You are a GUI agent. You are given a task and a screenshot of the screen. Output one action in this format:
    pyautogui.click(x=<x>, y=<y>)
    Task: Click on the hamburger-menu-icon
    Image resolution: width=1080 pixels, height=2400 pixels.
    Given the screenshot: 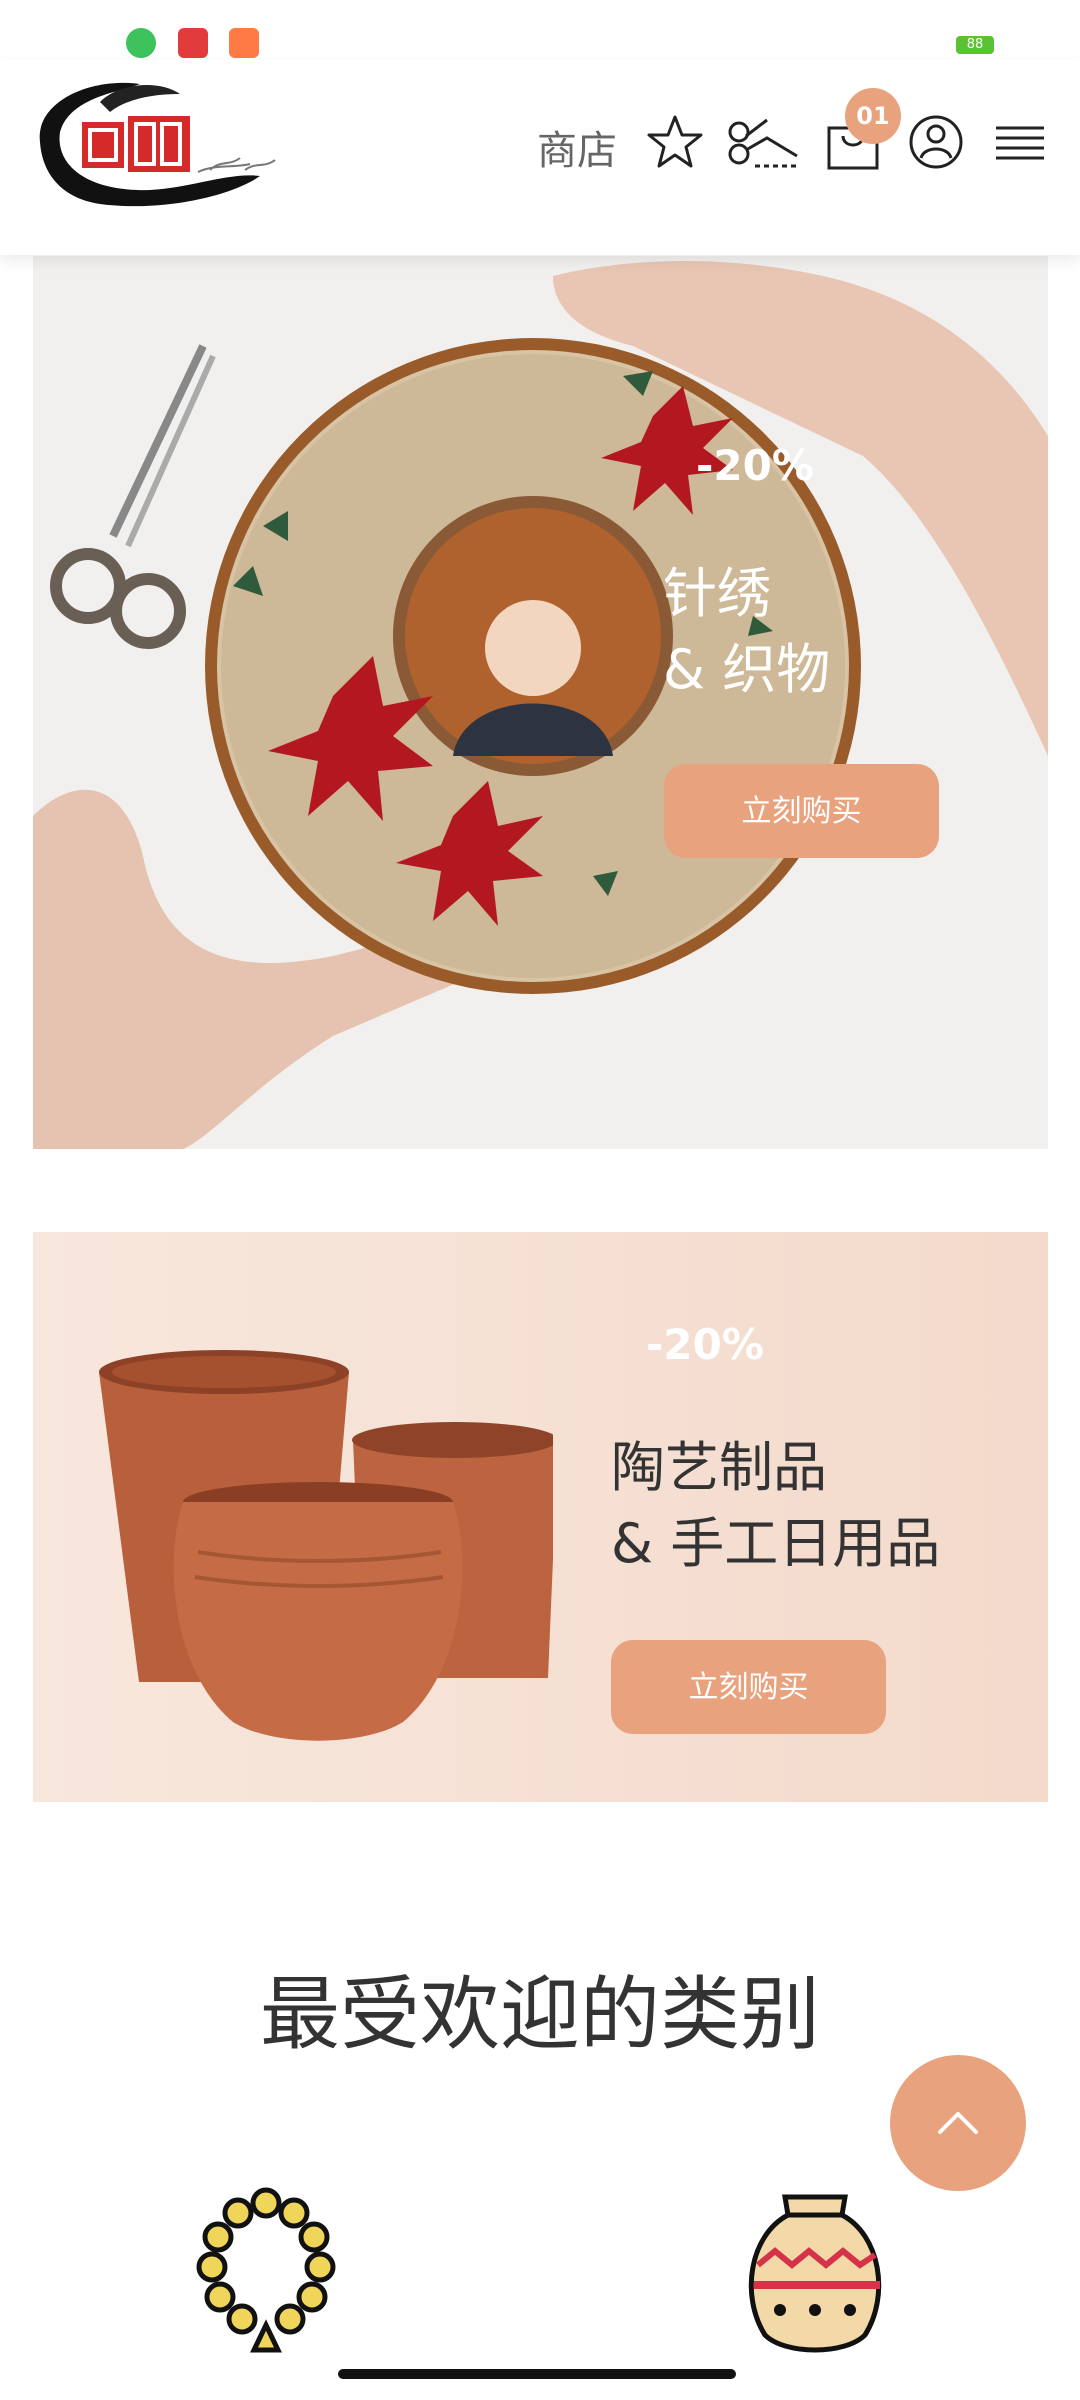 What is the action you would take?
    pyautogui.click(x=1020, y=142)
    